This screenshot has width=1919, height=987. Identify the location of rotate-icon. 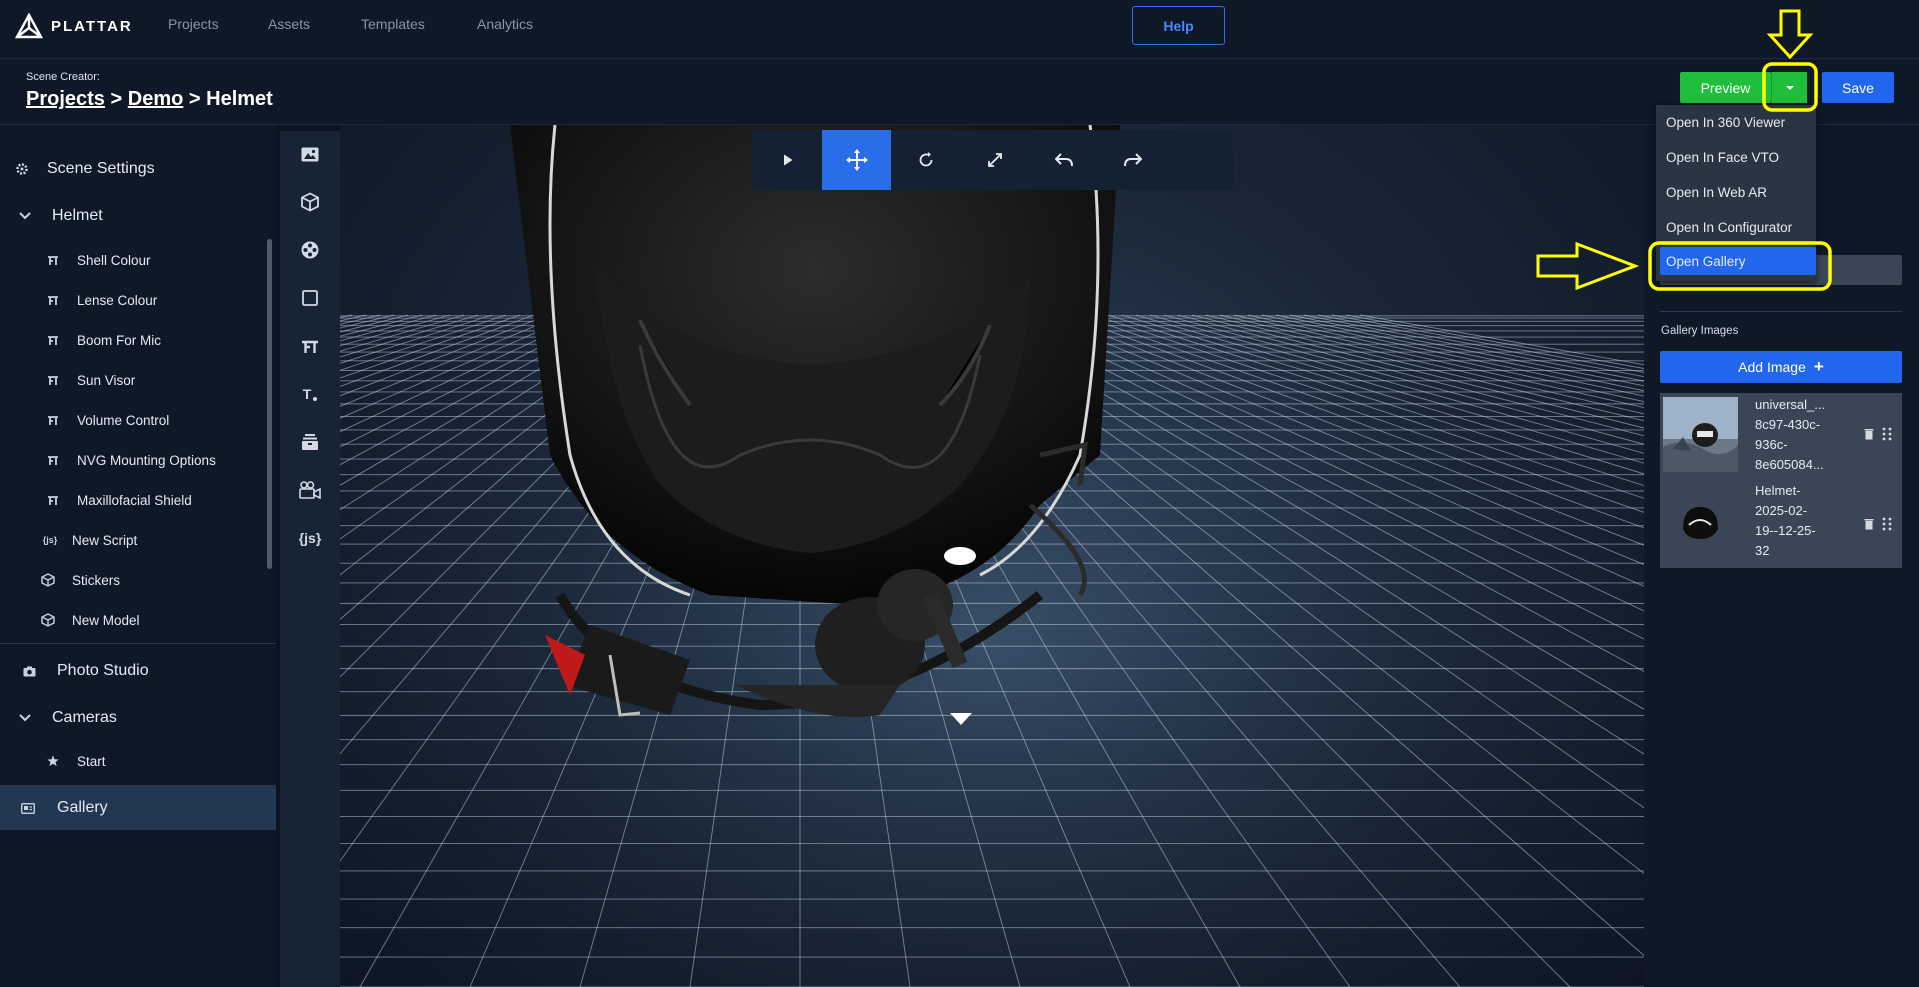
(925, 160).